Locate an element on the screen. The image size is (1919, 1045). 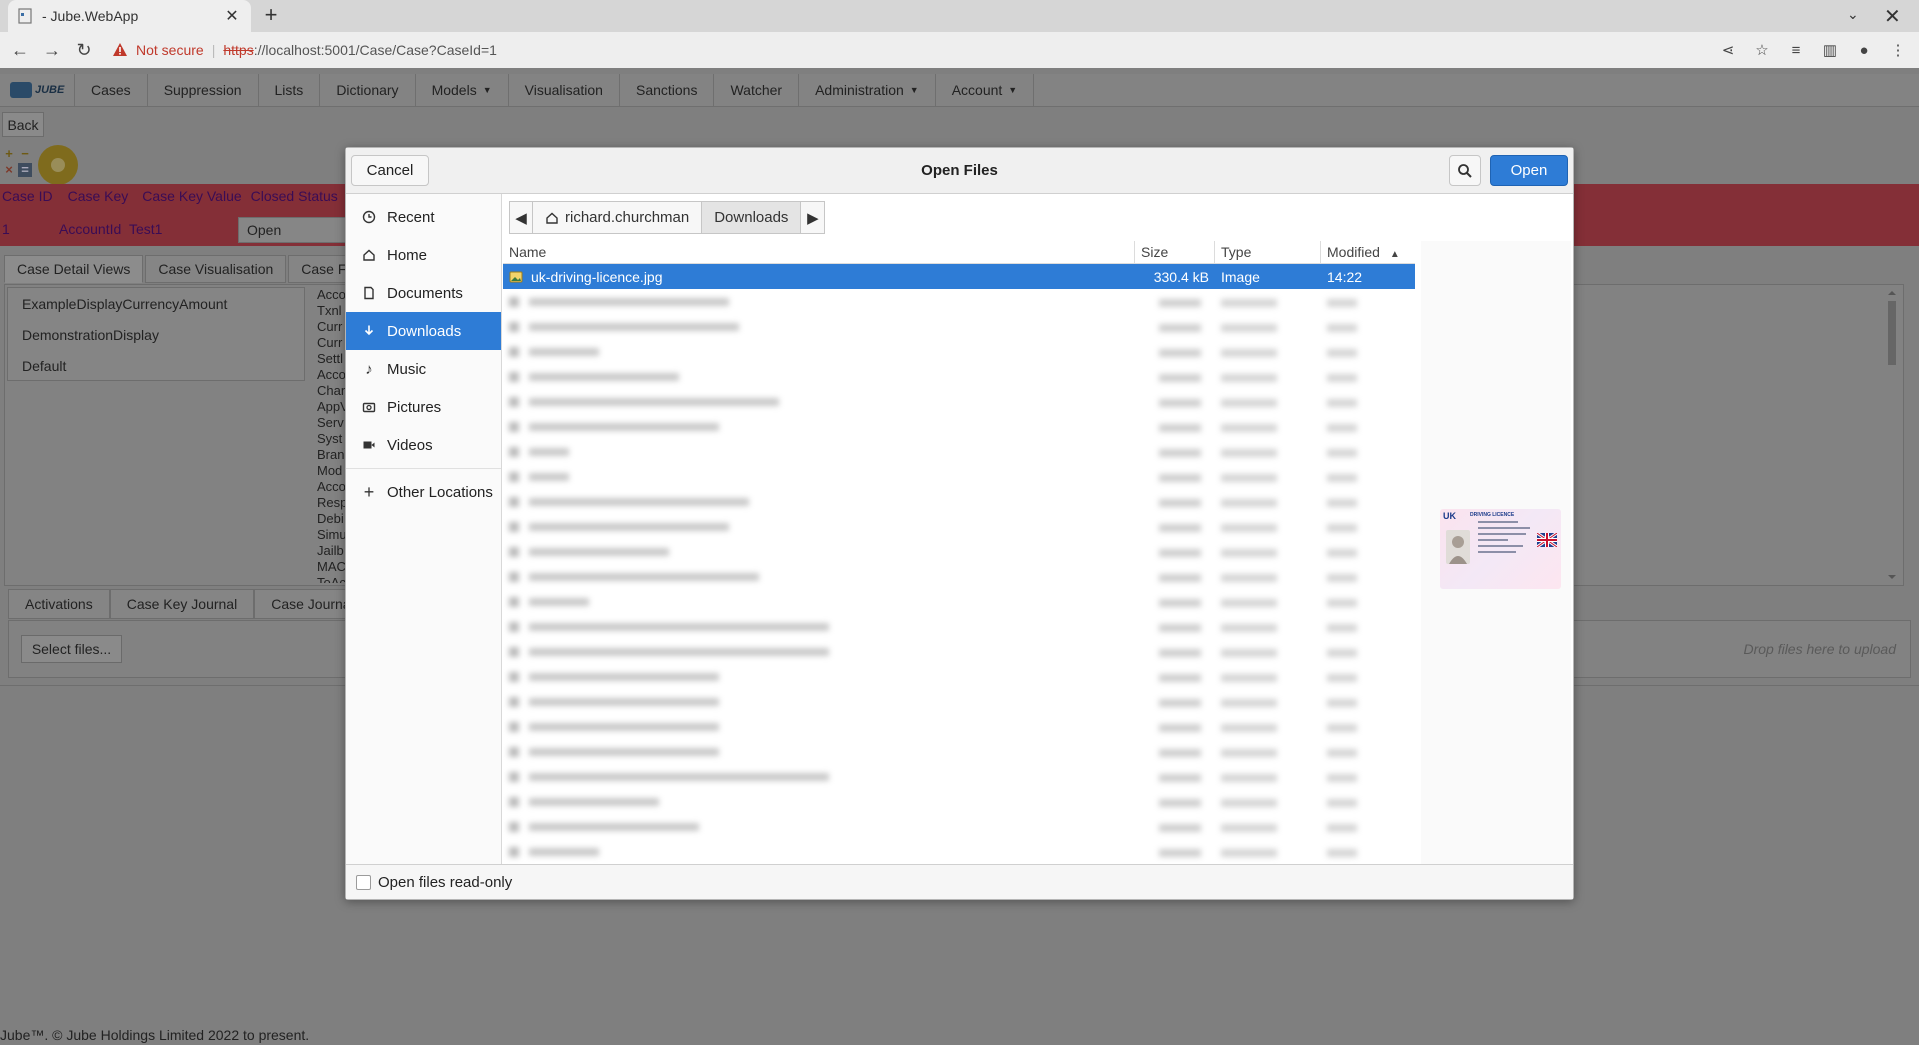
divider is located at coordinates (423, 468).